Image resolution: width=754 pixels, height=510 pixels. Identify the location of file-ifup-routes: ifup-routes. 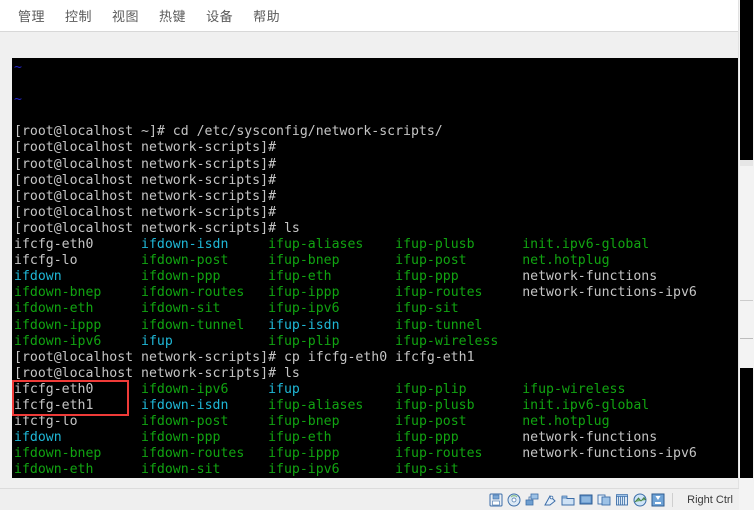
(459, 293).